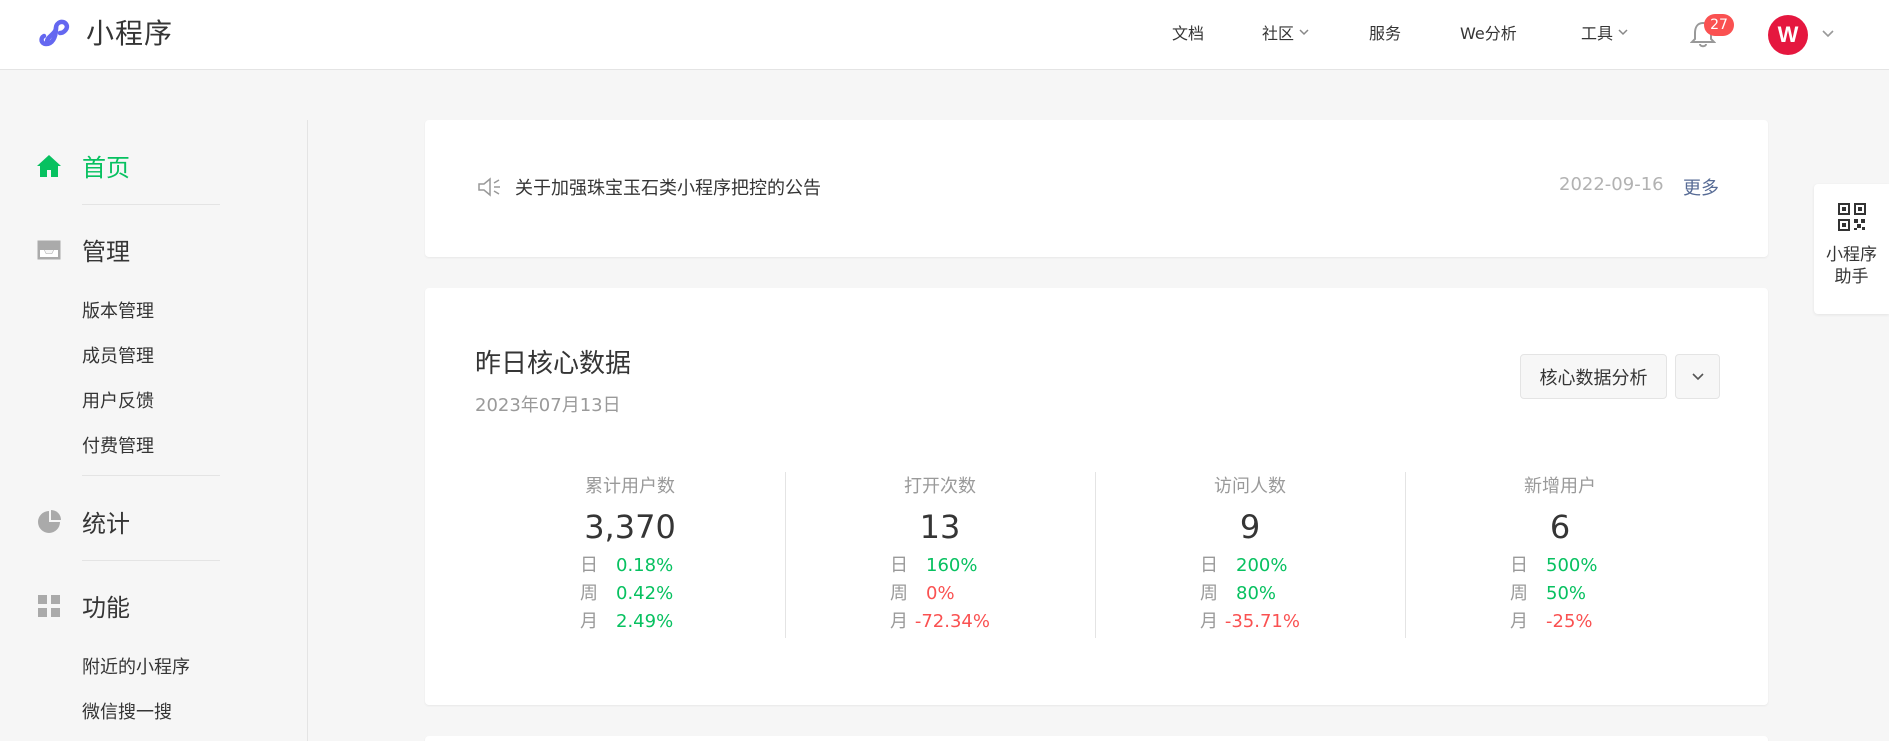 The image size is (1889, 741). I want to click on avatar: W, so click(1788, 35).